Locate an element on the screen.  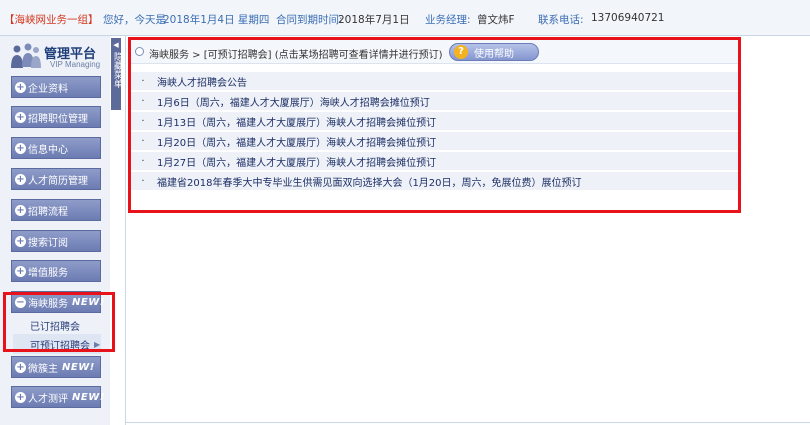
group-name: 【海峡网业务一组】 is located at coordinates (51, 20).